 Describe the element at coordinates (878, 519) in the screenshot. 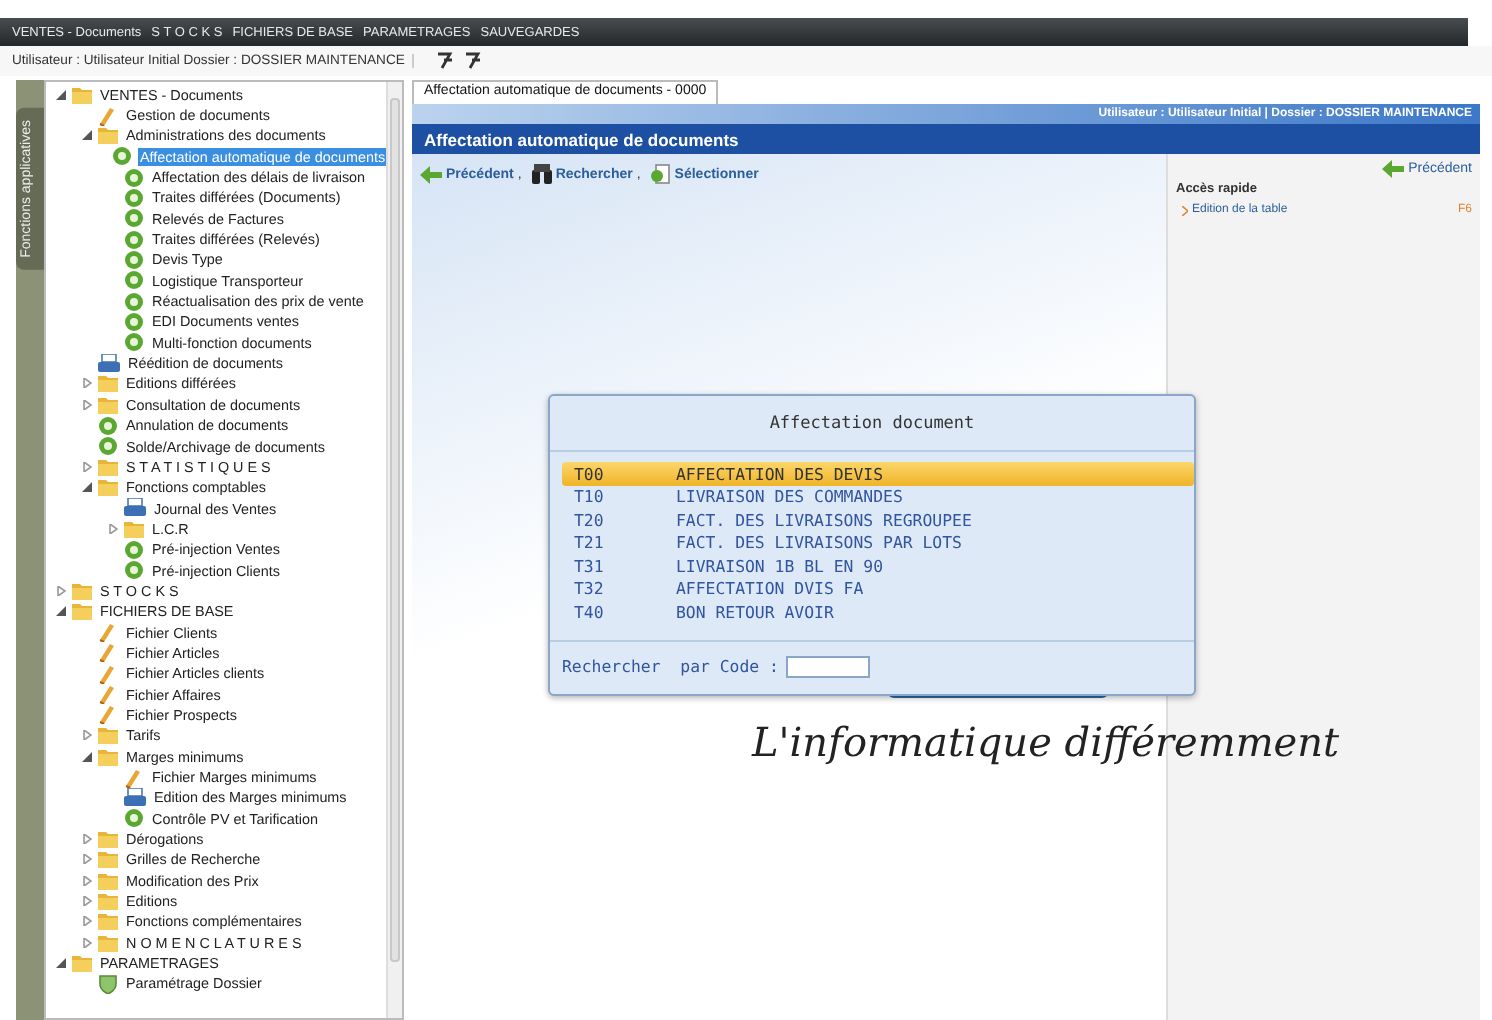

I see `code-list-item: T20 FACT. DES LIVRAISONS REGROUPEE` at that location.